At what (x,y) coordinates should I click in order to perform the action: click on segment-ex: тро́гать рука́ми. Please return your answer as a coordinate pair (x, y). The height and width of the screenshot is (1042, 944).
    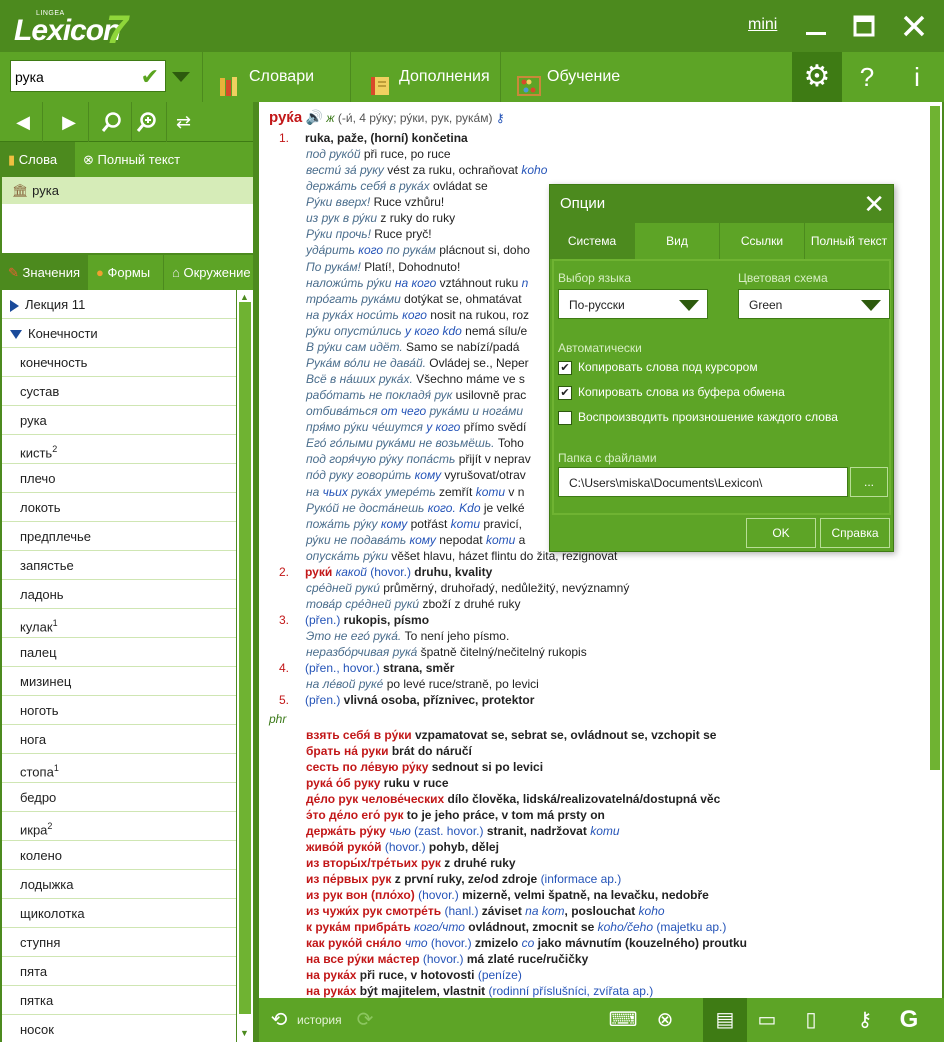
    Looking at the image, I should click on (353, 299).